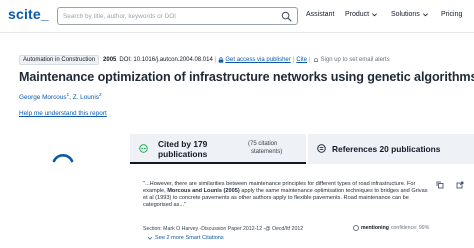 This screenshot has height=248, width=474. What do you see at coordinates (183, 144) in the screenshot?
I see `cited-by-count: Cited by 179` at bounding box center [183, 144].